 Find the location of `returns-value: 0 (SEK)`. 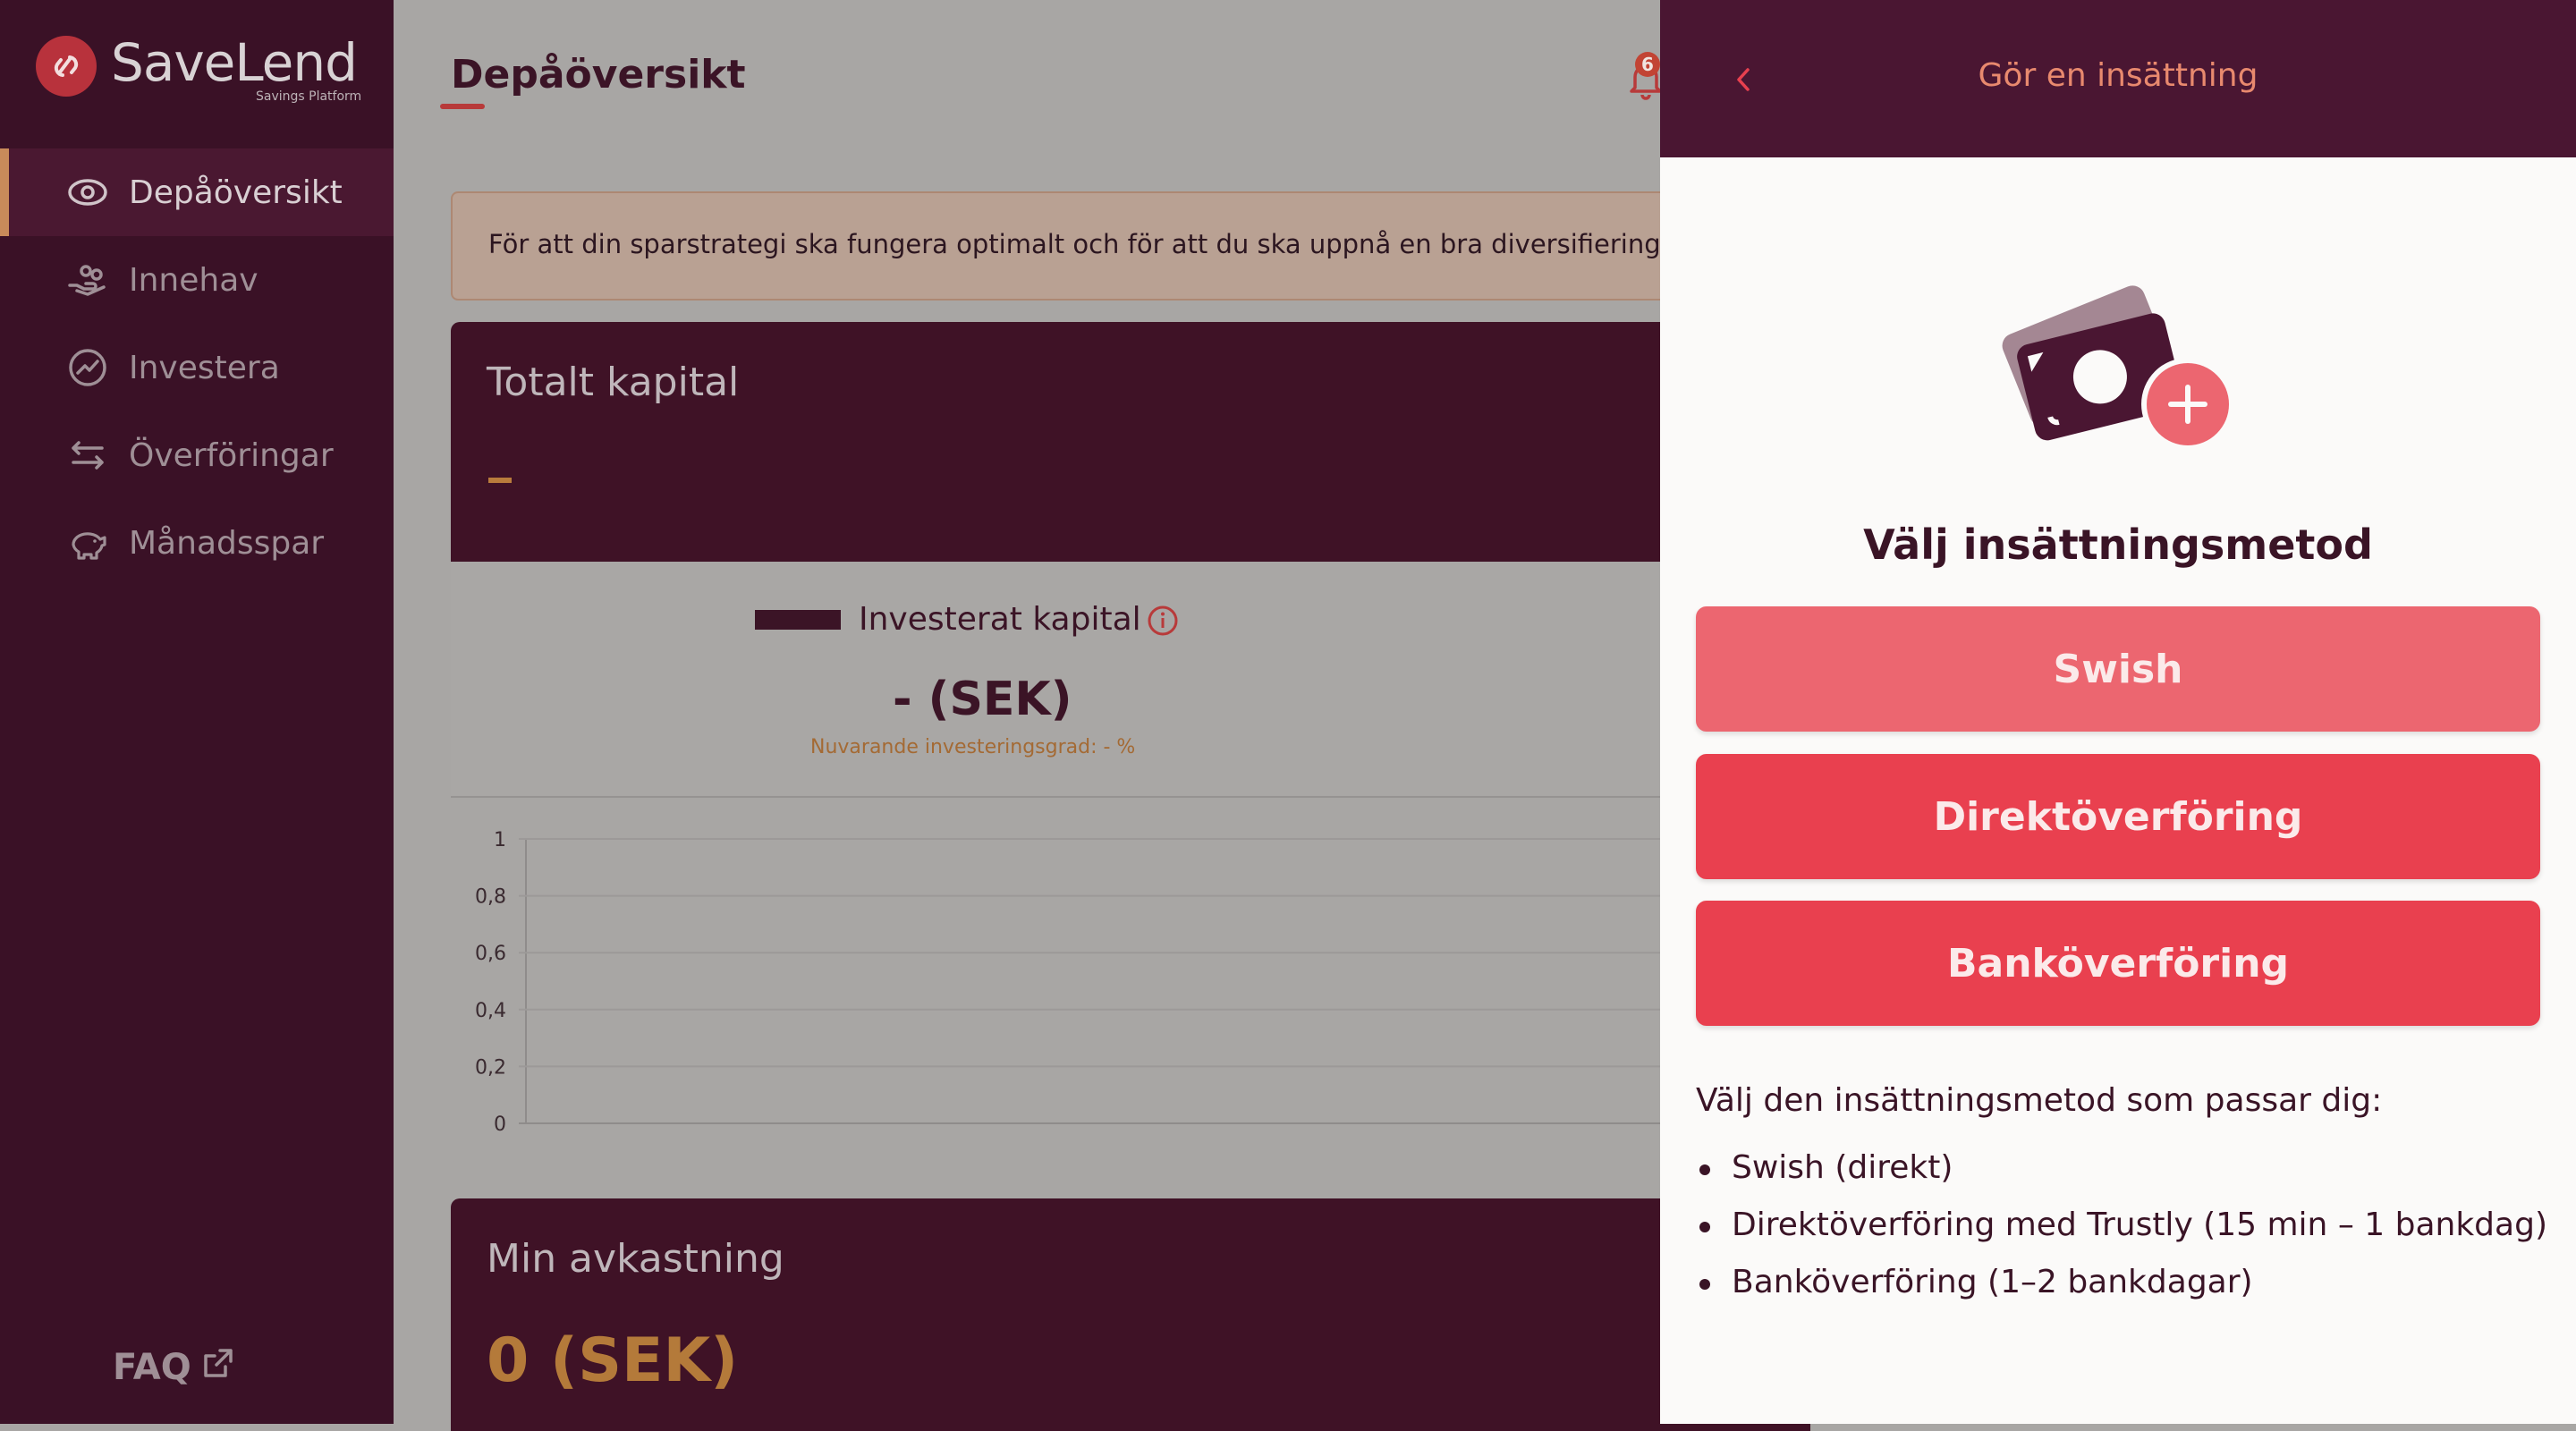

returns-value: 0 (SEK) is located at coordinates (613, 1360).